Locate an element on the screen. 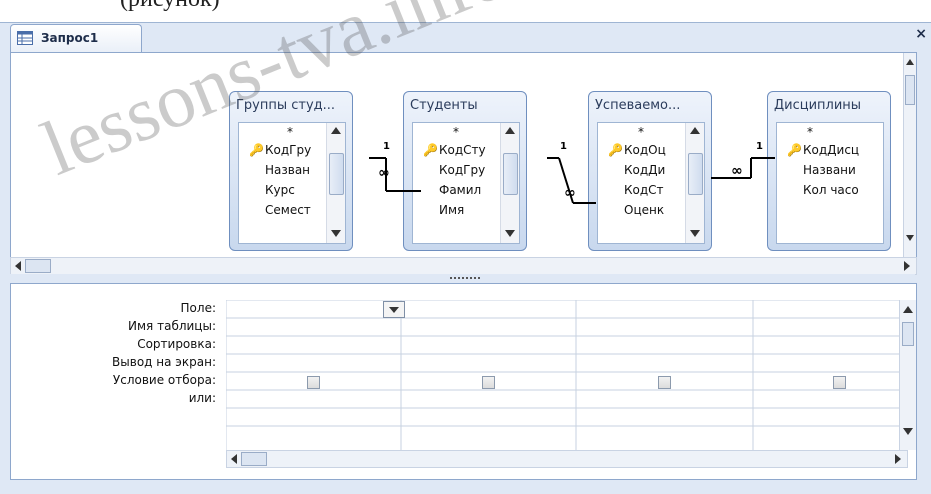 The width and height of the screenshot is (931, 494). pane-splitter is located at coordinates (462, 278).